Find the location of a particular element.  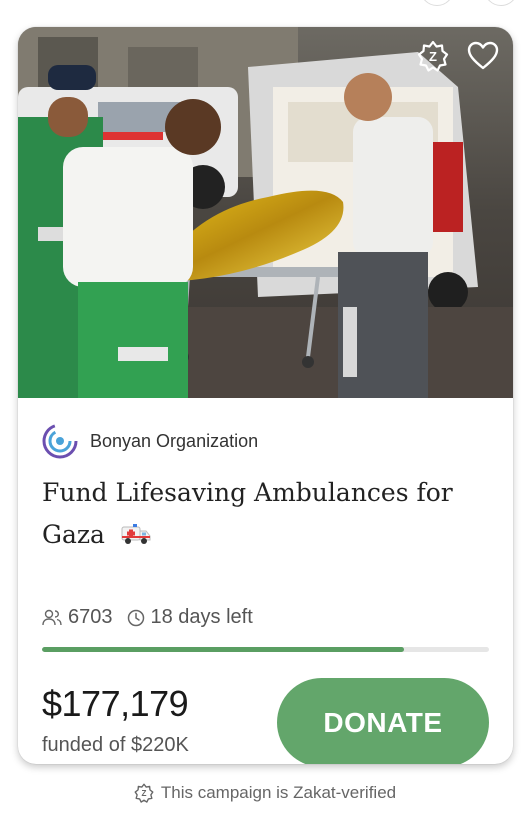

organization: Bonyan Organization is located at coordinates (150, 441).